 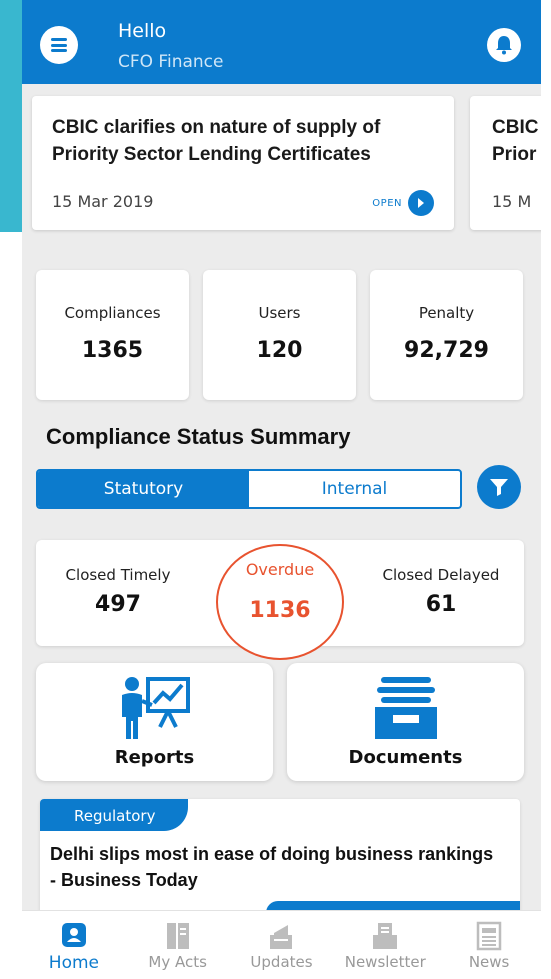 I want to click on nav-updates: Updates, so click(x=282, y=945).